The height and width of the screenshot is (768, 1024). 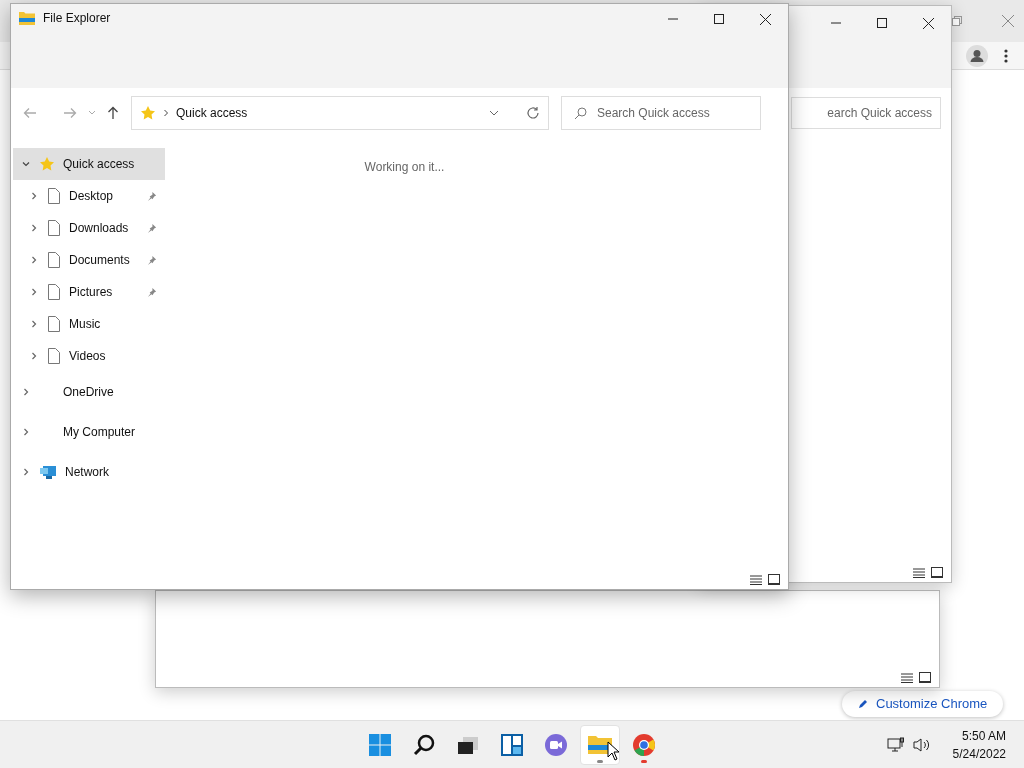 What do you see at coordinates (100, 260) in the screenshot?
I see `tree-label: Documents` at bounding box center [100, 260].